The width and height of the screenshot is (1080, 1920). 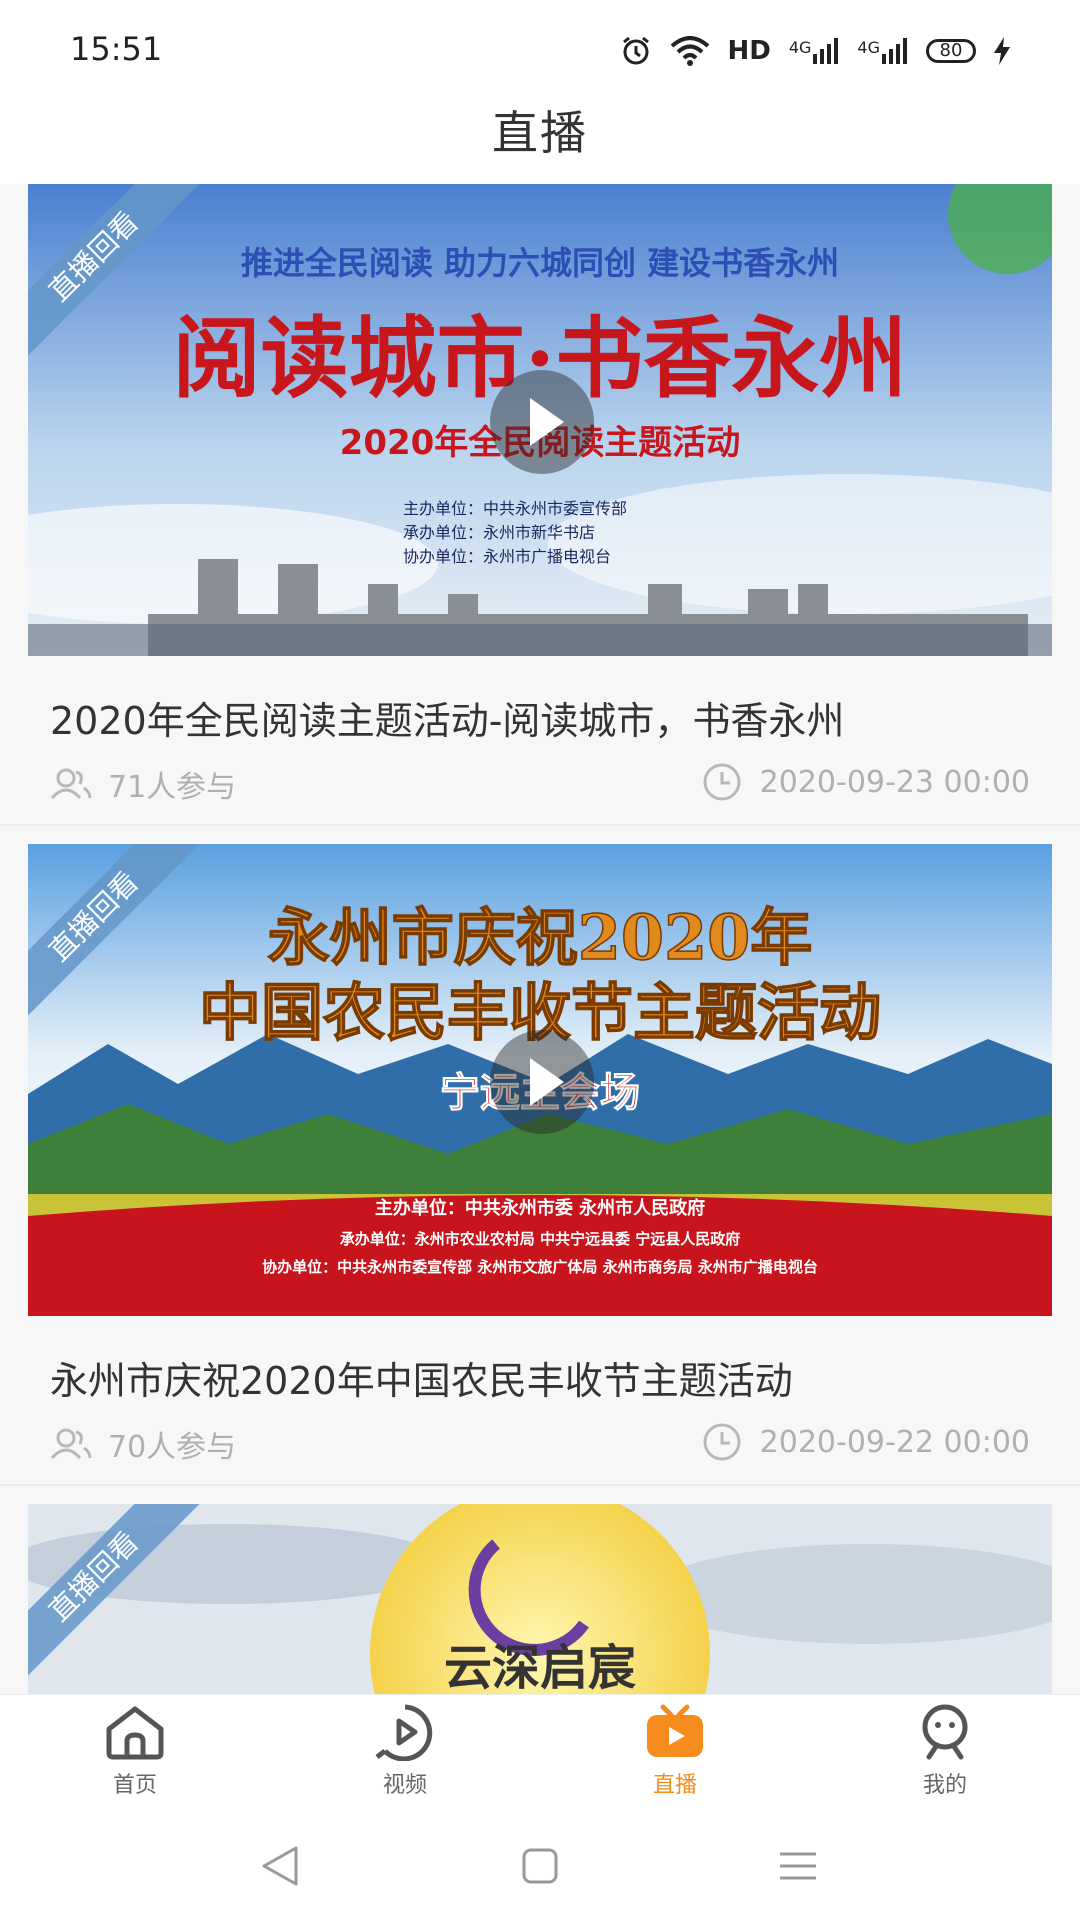 What do you see at coordinates (689, 51) in the screenshot?
I see `wifi-icon` at bounding box center [689, 51].